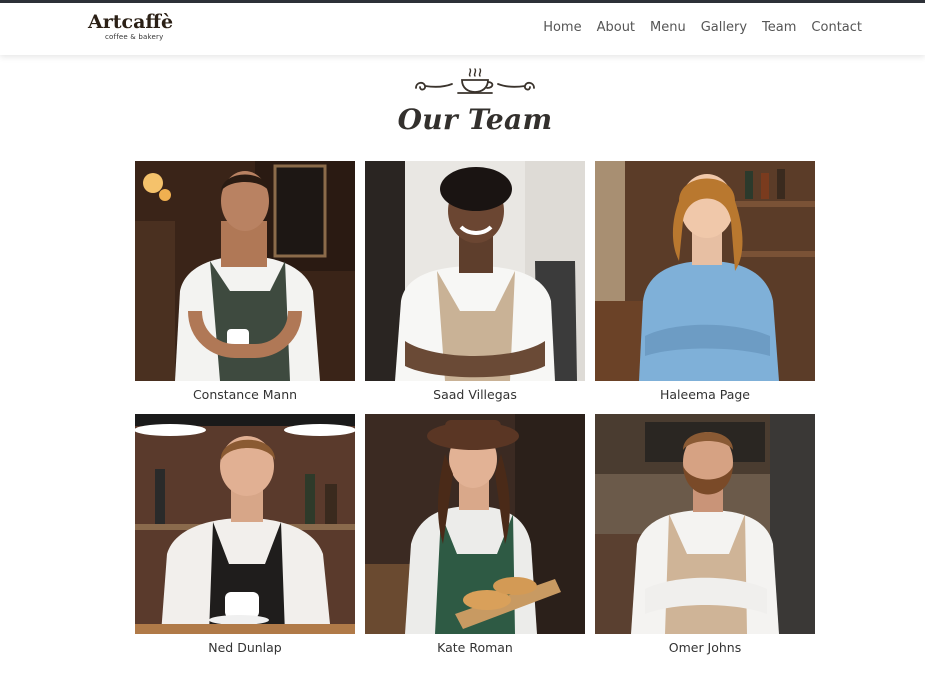 The width and height of the screenshot is (925, 673). I want to click on member-name: Haleema Page, so click(705, 394).